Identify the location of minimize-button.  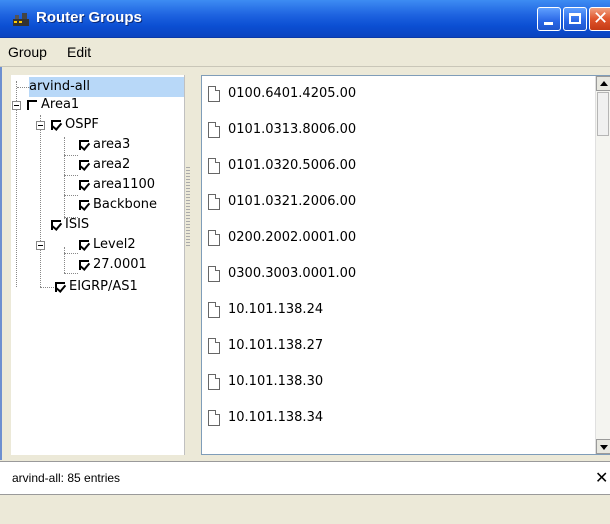
(549, 19).